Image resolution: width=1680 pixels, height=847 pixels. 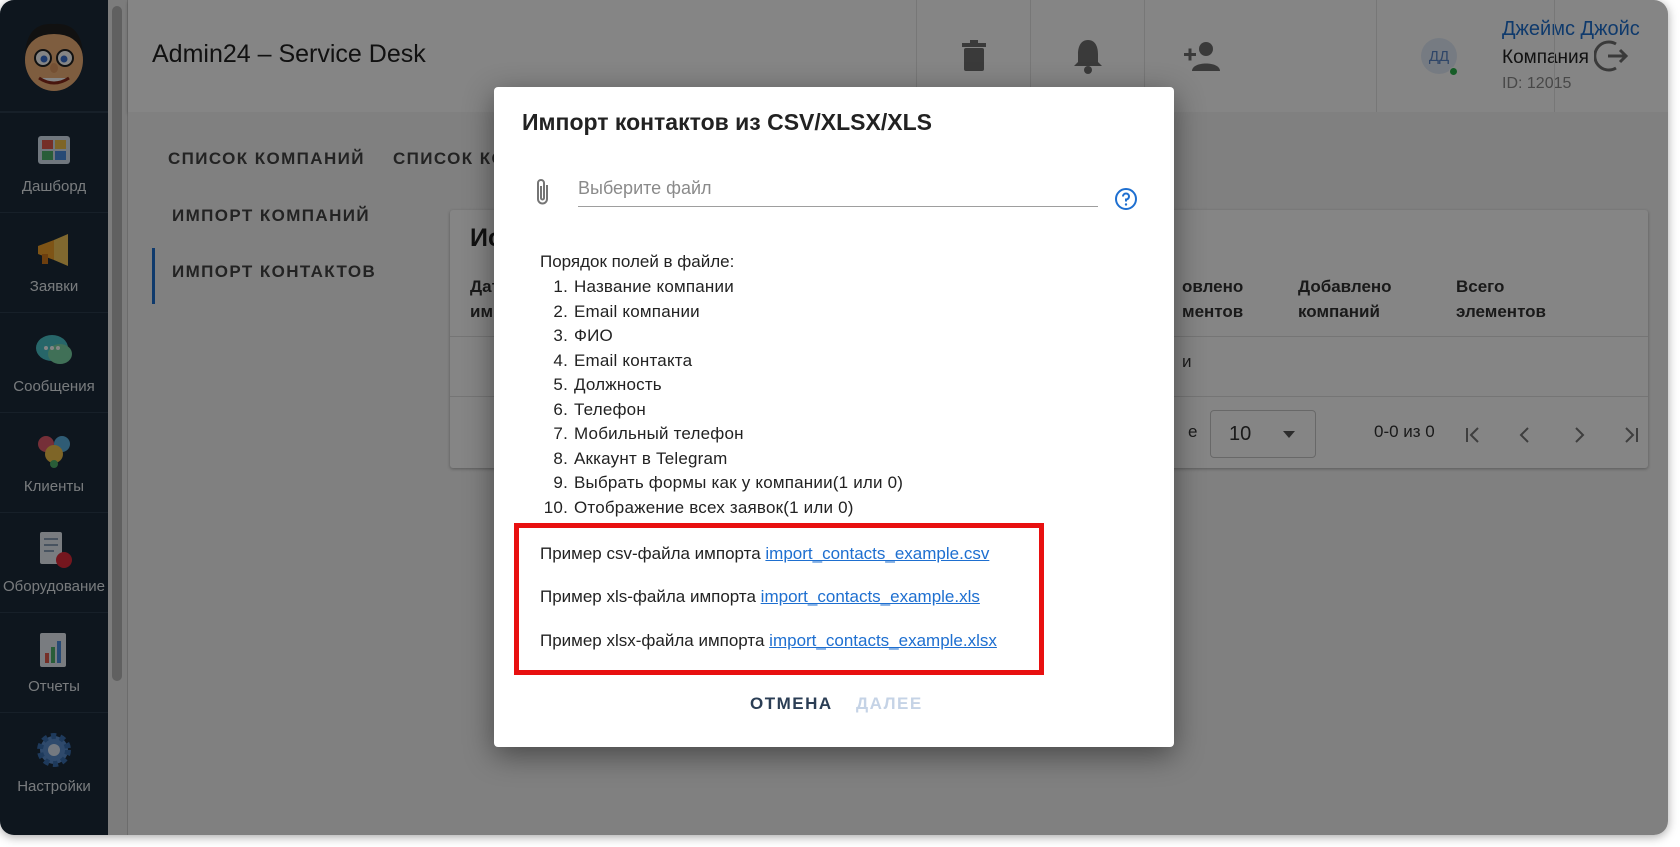 I want to click on list-item: 3. ФИО, so click(x=583, y=335).